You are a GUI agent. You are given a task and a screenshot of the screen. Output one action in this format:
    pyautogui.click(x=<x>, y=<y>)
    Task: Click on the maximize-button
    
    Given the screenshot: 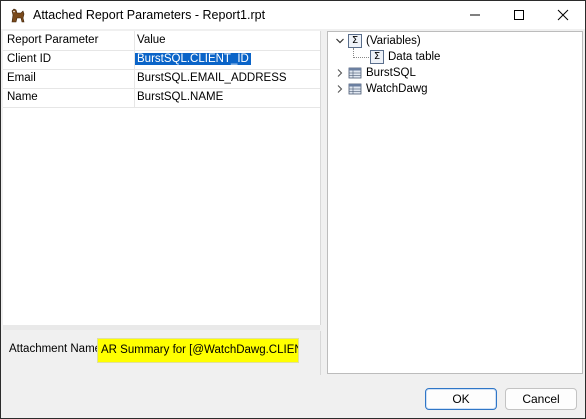 What is the action you would take?
    pyautogui.click(x=519, y=15)
    